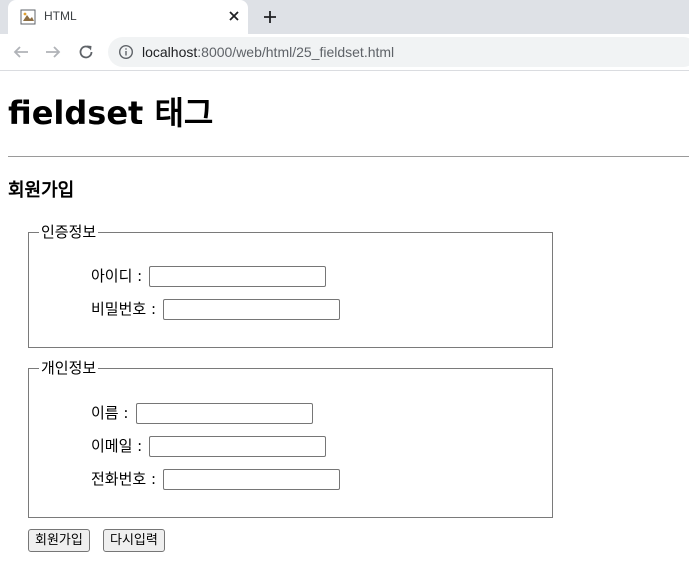 The image size is (689, 582). What do you see at coordinates (117, 446) in the screenshot?
I see `email-label: 이메일 :` at bounding box center [117, 446].